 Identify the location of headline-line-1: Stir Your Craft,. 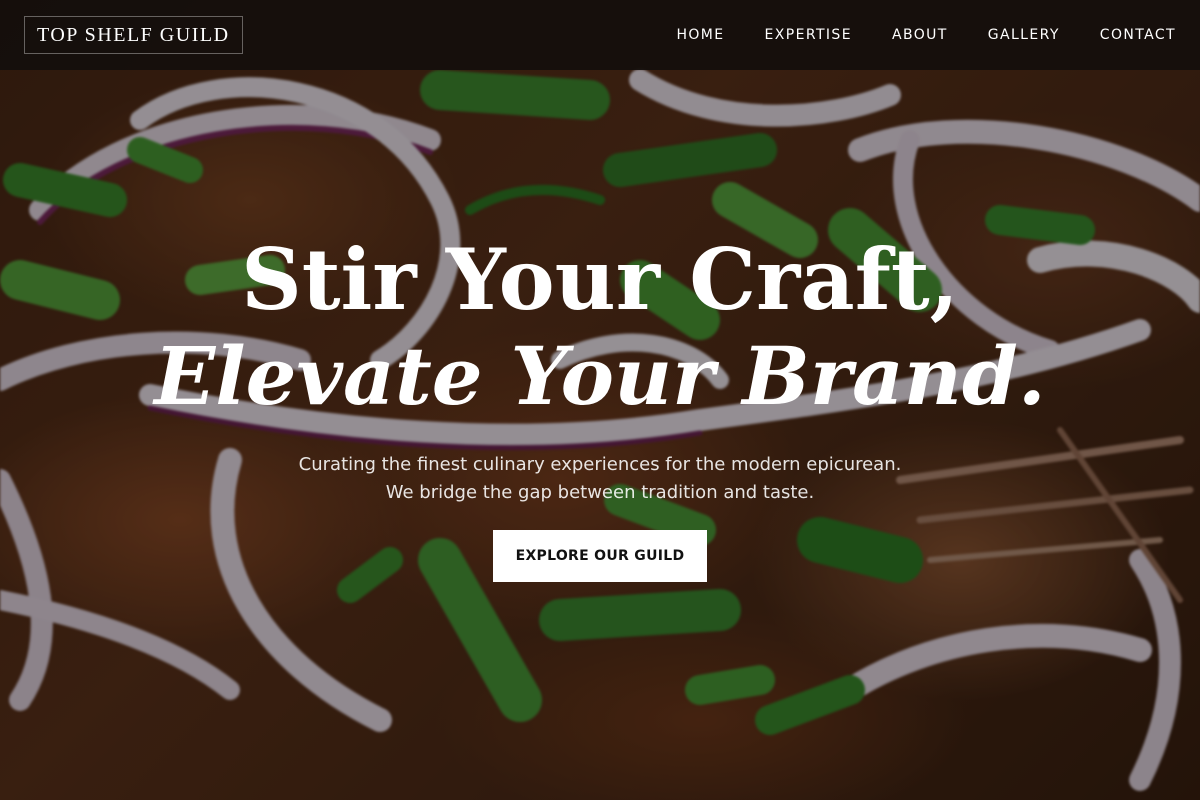
(600, 279).